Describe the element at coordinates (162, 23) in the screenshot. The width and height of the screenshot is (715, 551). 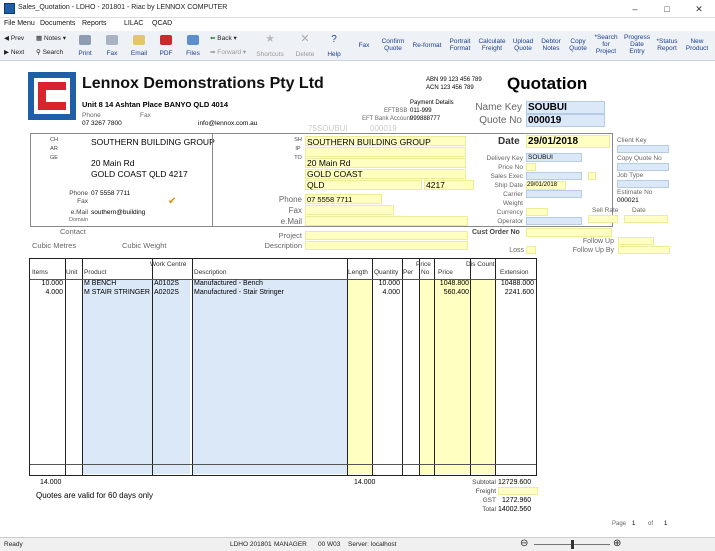
I see `menu-qcad: QCAD` at that location.